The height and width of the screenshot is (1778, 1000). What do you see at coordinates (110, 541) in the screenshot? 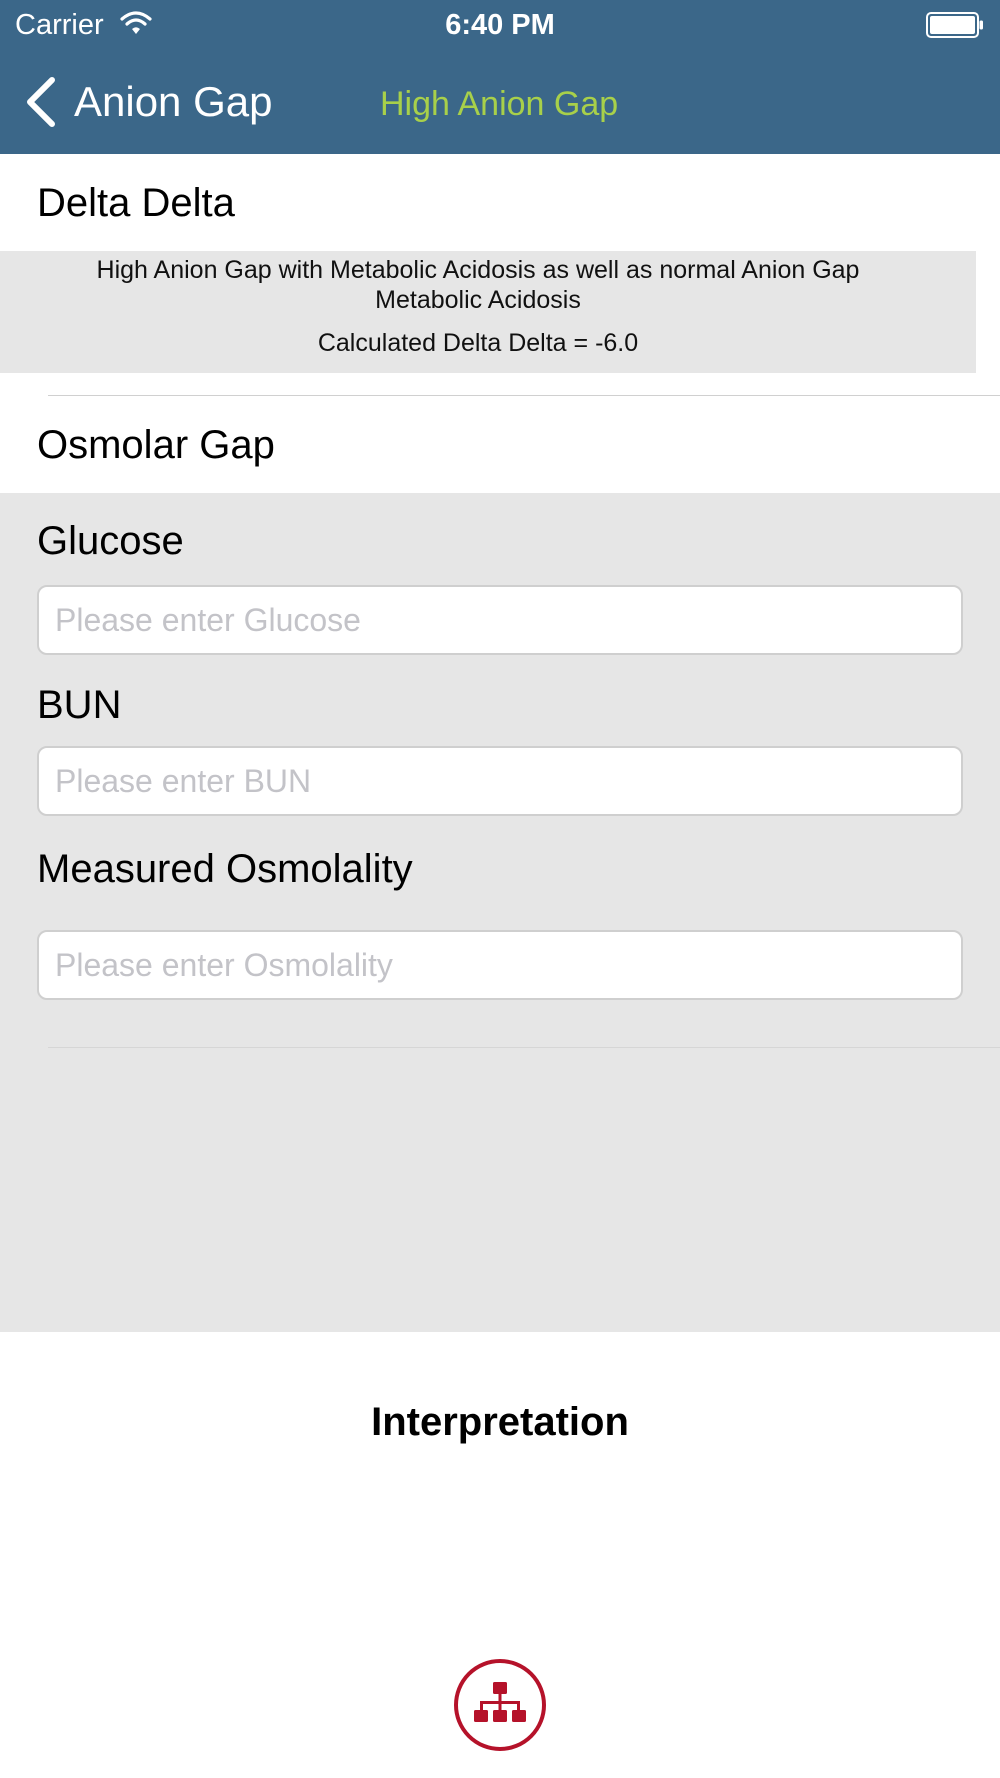
I see `glucose-label: Glucose` at bounding box center [110, 541].